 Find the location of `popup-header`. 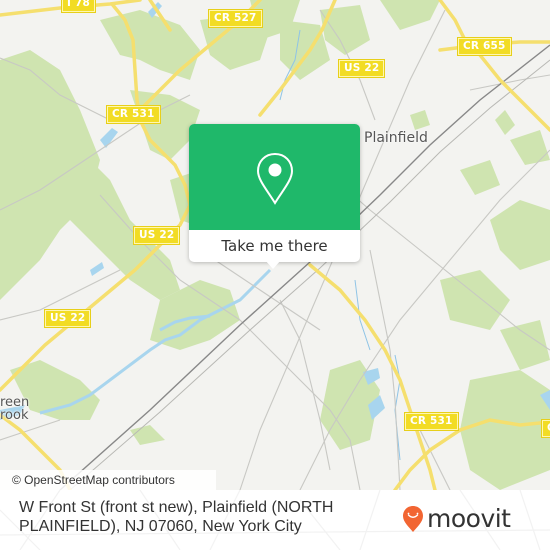

popup-header is located at coordinates (274, 177).